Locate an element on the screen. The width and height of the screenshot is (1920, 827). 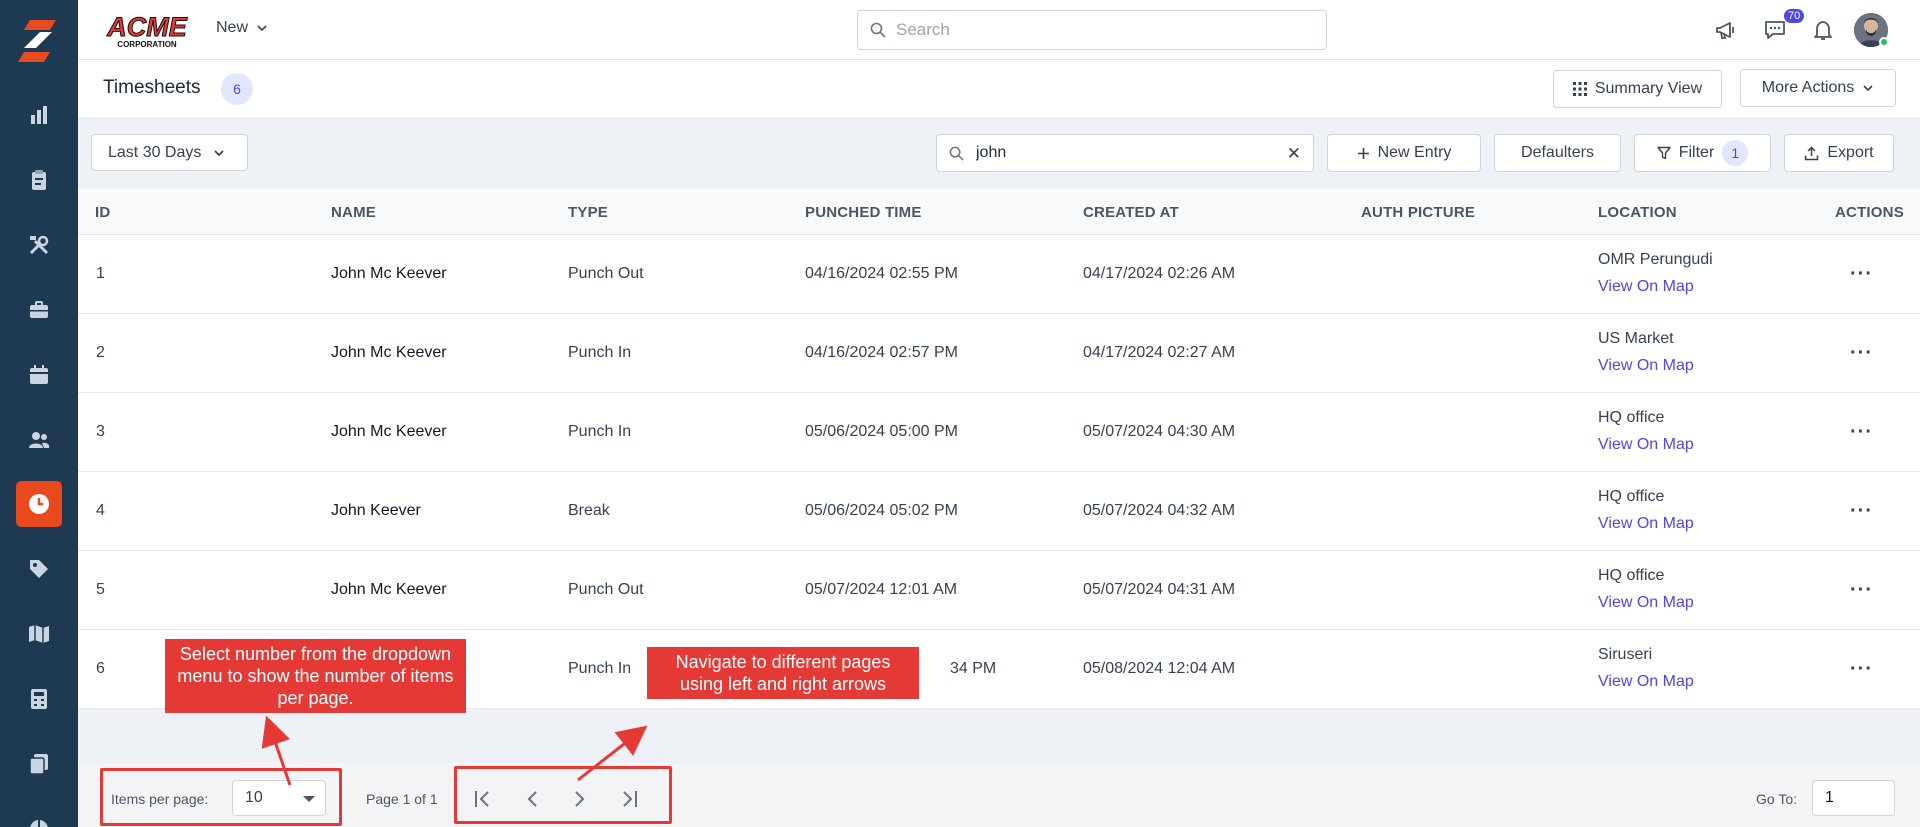
column-header-actions: ACTIONS is located at coordinates (1869, 212).